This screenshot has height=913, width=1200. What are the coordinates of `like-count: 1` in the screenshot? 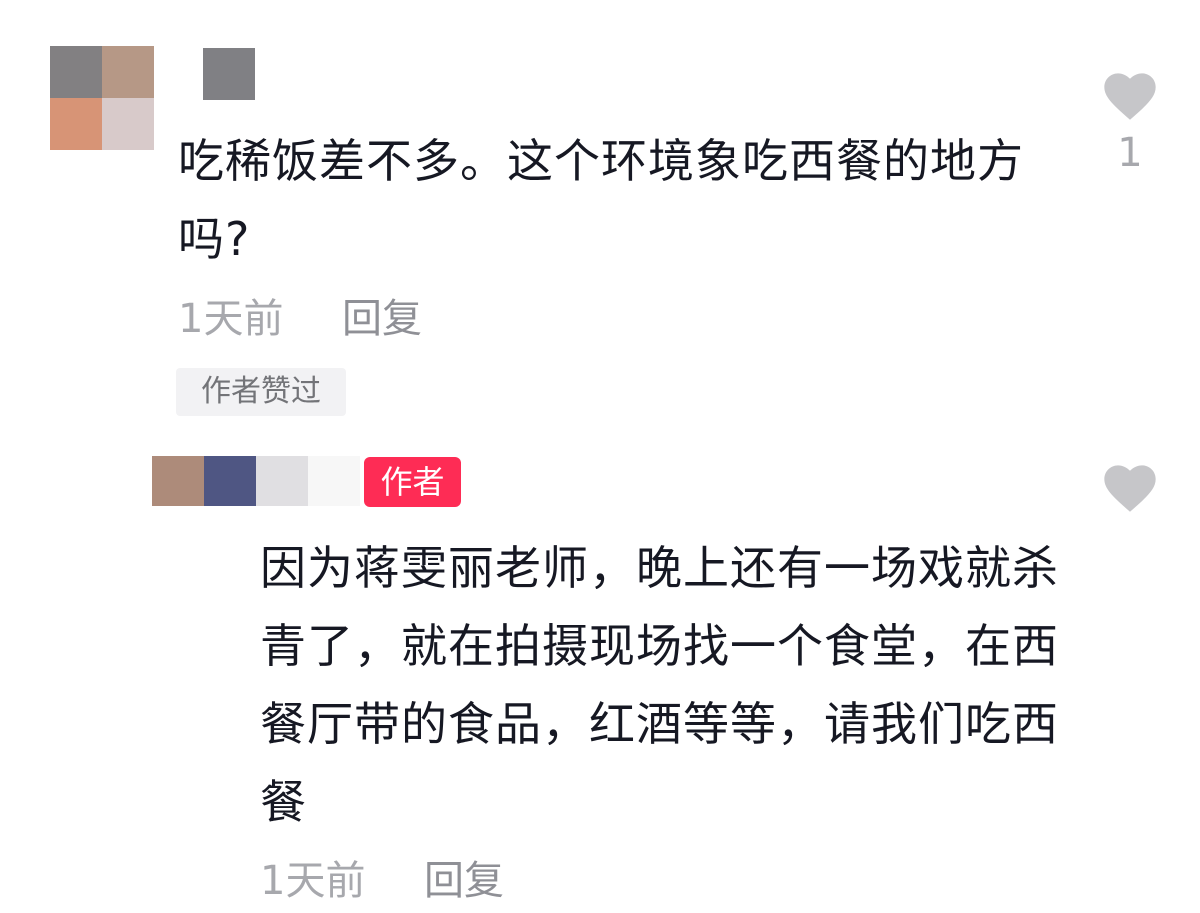 It's located at (1130, 153).